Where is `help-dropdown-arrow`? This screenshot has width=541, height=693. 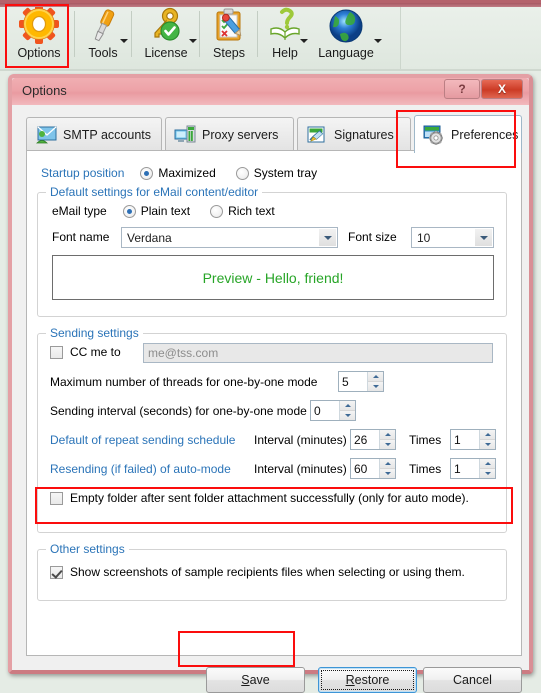 help-dropdown-arrow is located at coordinates (304, 41).